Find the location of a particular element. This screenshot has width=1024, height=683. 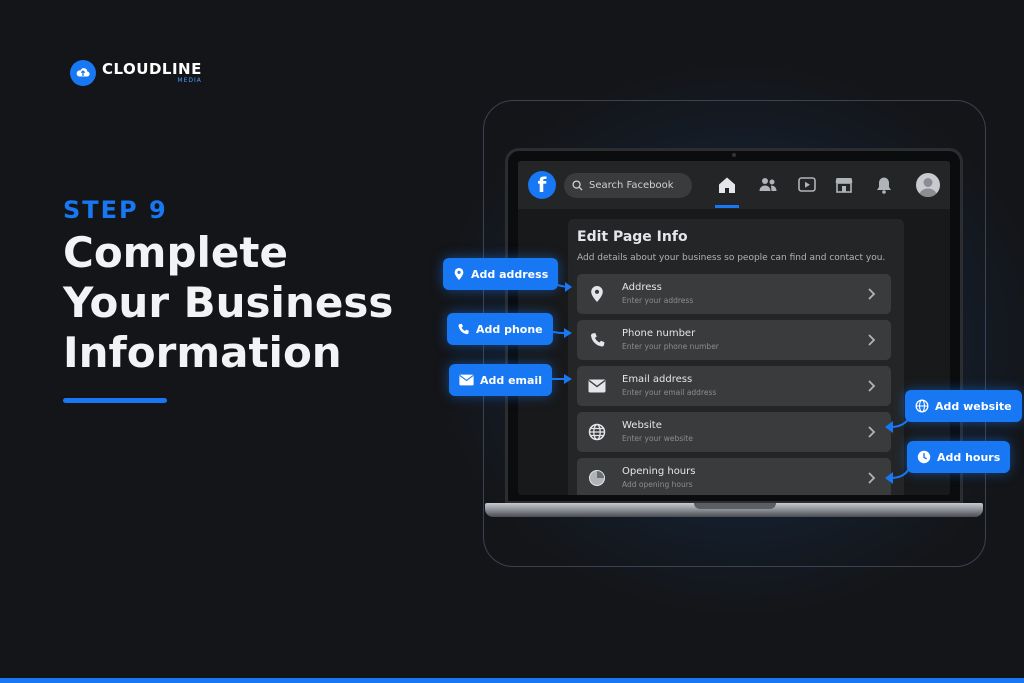

marketplace-icon is located at coordinates (844, 185).